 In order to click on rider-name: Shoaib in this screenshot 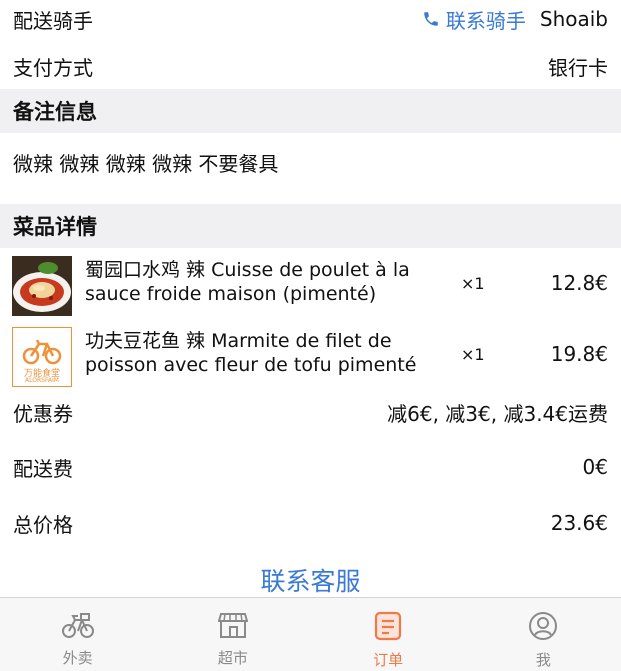, I will do `click(573, 19)`.